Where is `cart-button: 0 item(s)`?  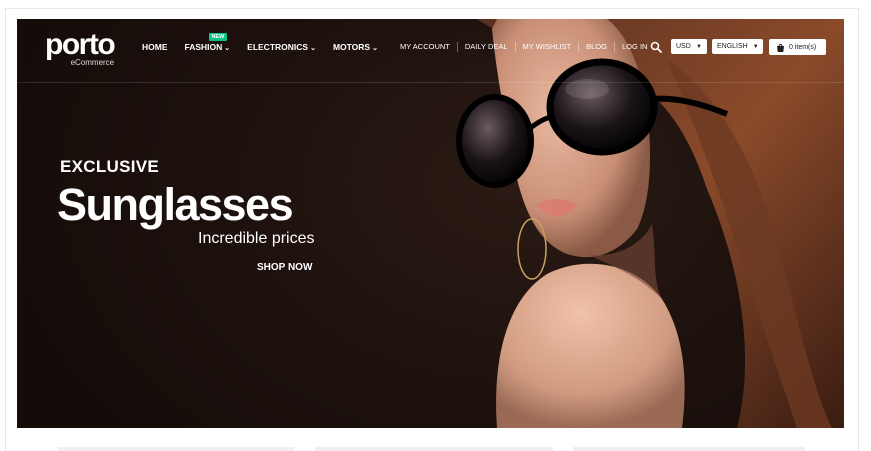 cart-button: 0 item(s) is located at coordinates (797, 47).